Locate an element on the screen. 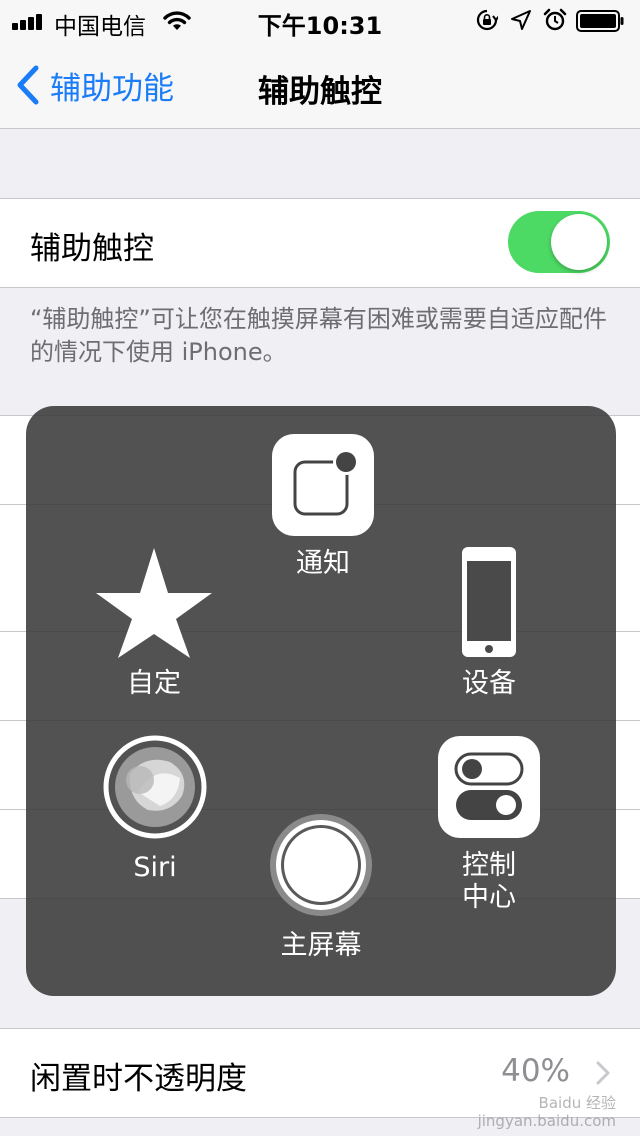 Image resolution: width=640 pixels, height=1136 pixels. home-button-icon is located at coordinates (321, 865).